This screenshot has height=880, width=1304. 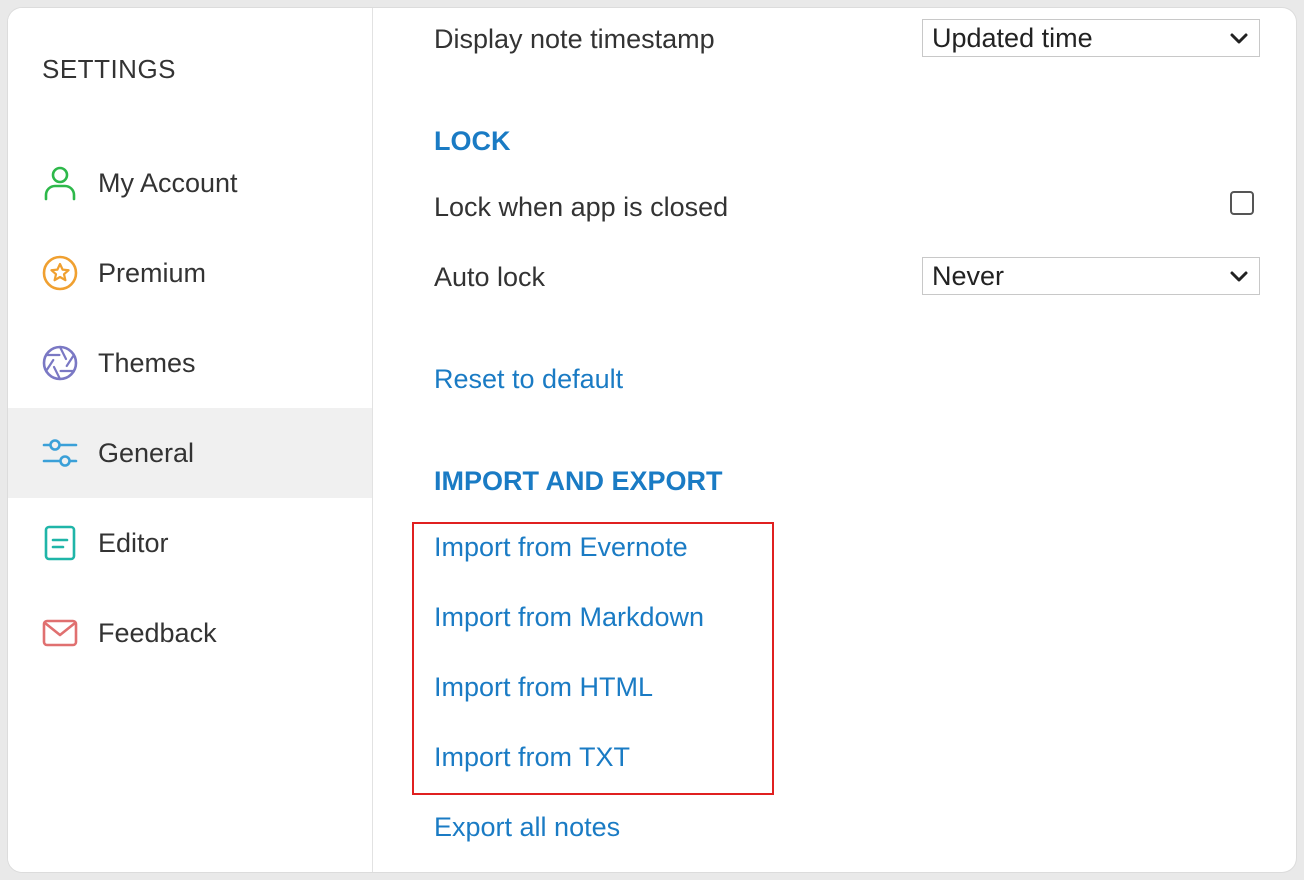 I want to click on aperture-icon, so click(x=60, y=363).